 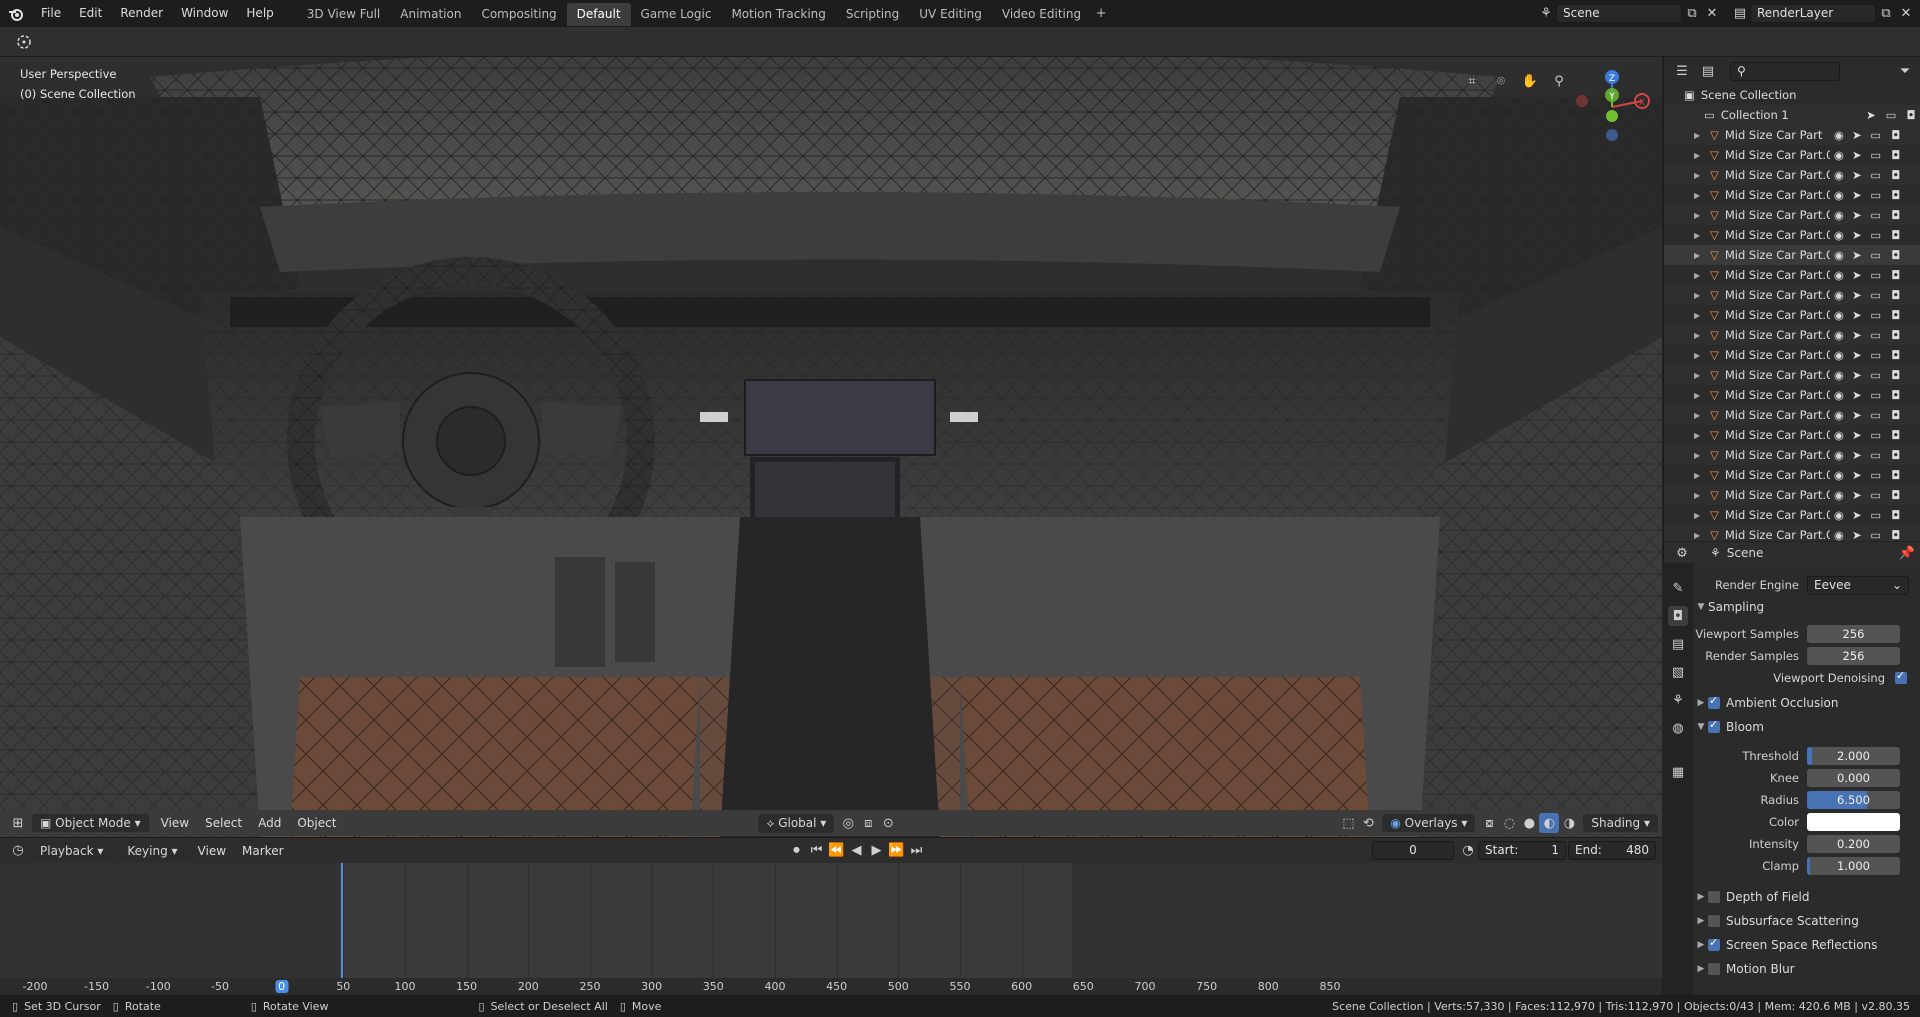 What do you see at coordinates (1853, 866) in the screenshot?
I see `bloom-clamp-field: 1.000` at bounding box center [1853, 866].